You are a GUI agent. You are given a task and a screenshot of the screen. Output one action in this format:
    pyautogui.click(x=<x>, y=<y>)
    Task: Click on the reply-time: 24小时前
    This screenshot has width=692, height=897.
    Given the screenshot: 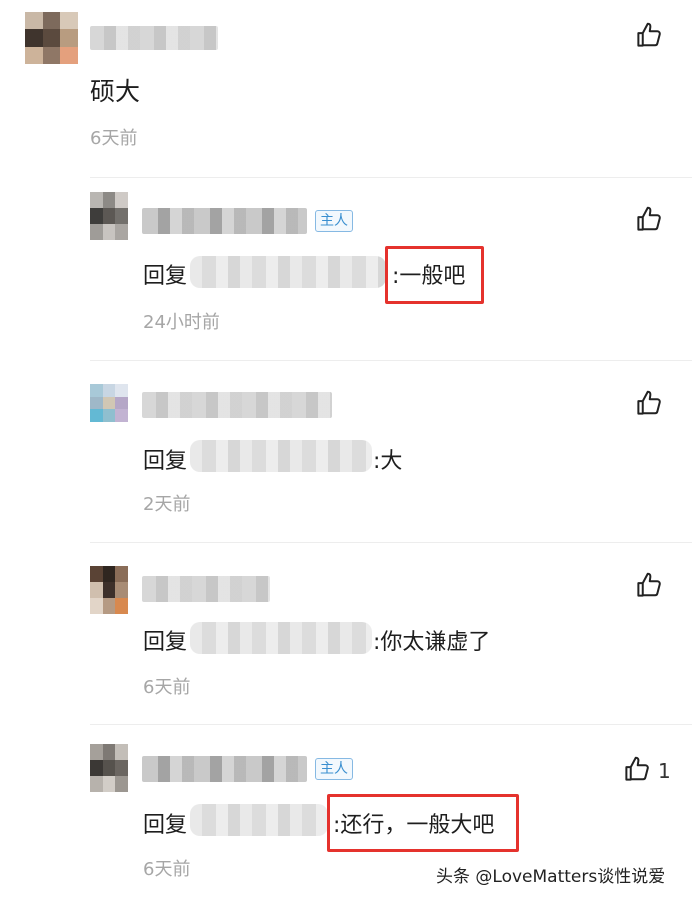 What is the action you would take?
    pyautogui.click(x=181, y=322)
    